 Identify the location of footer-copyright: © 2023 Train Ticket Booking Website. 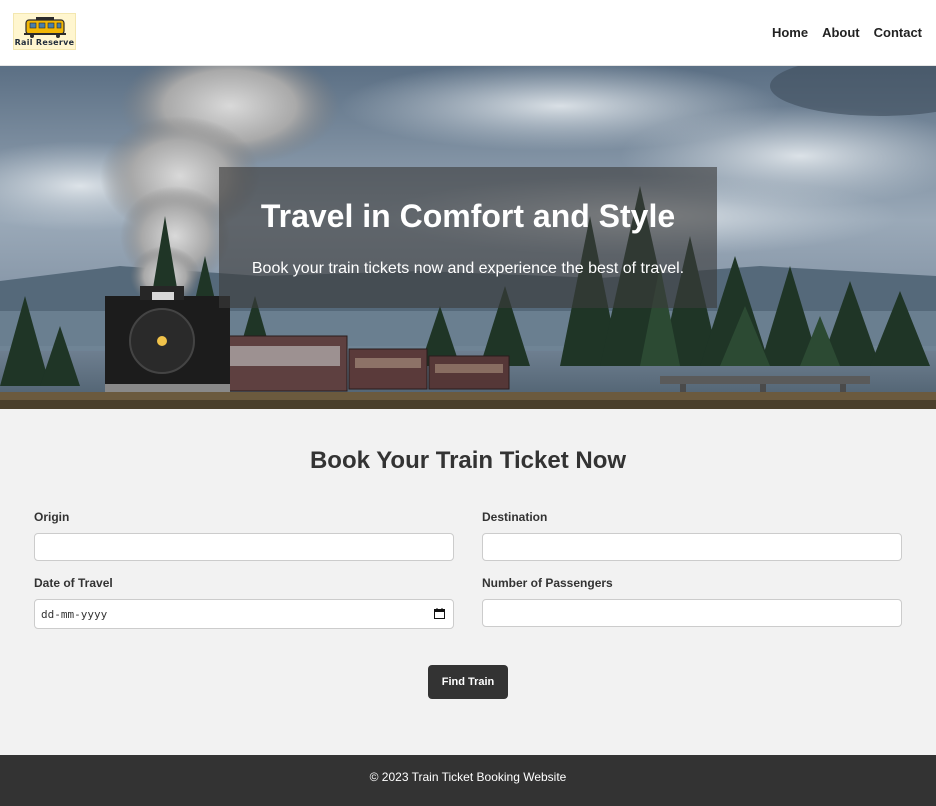
(468, 777).